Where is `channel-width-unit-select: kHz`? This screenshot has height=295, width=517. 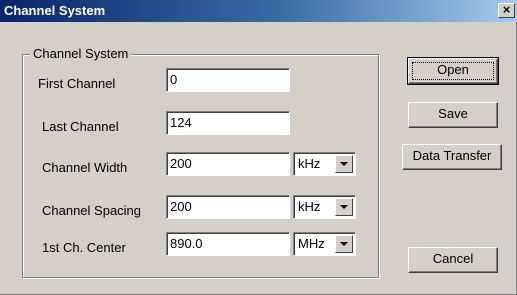
channel-width-unit-select: kHz is located at coordinates (324, 164).